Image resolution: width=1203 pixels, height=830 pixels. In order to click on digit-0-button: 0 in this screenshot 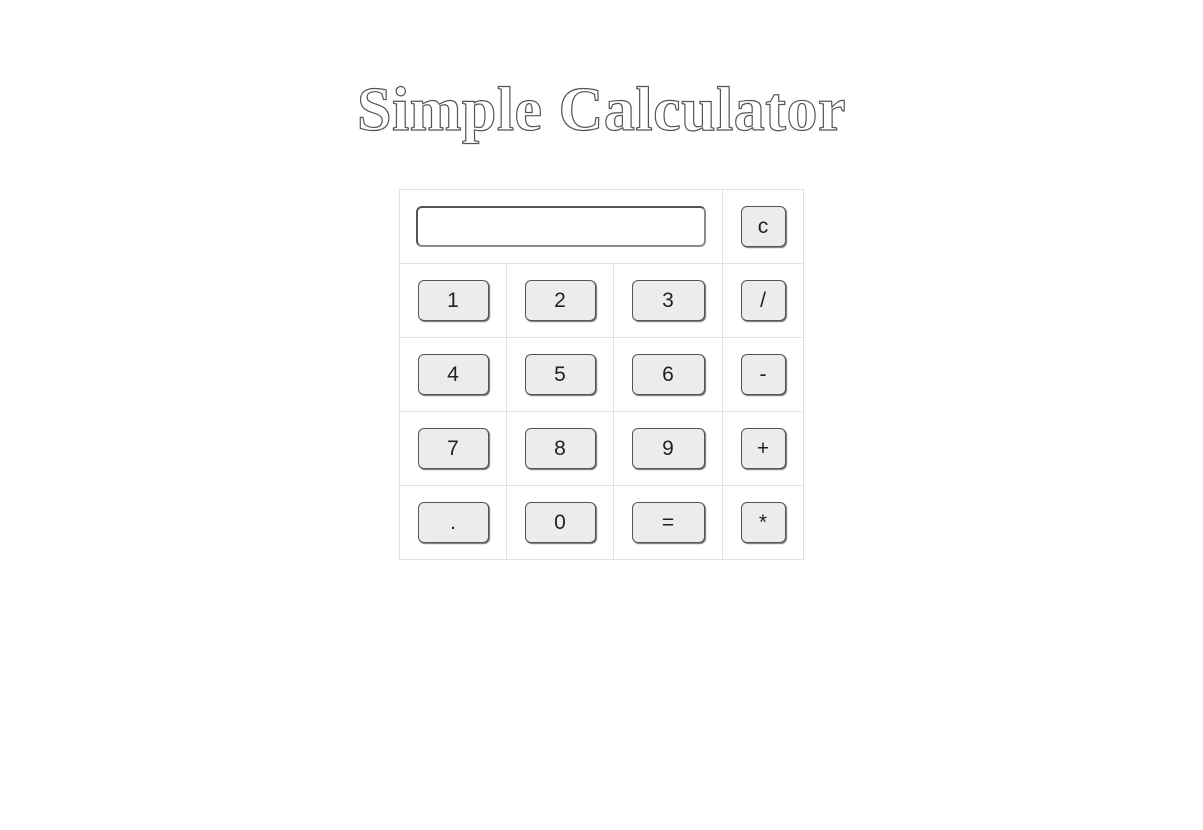, I will do `click(560, 522)`.